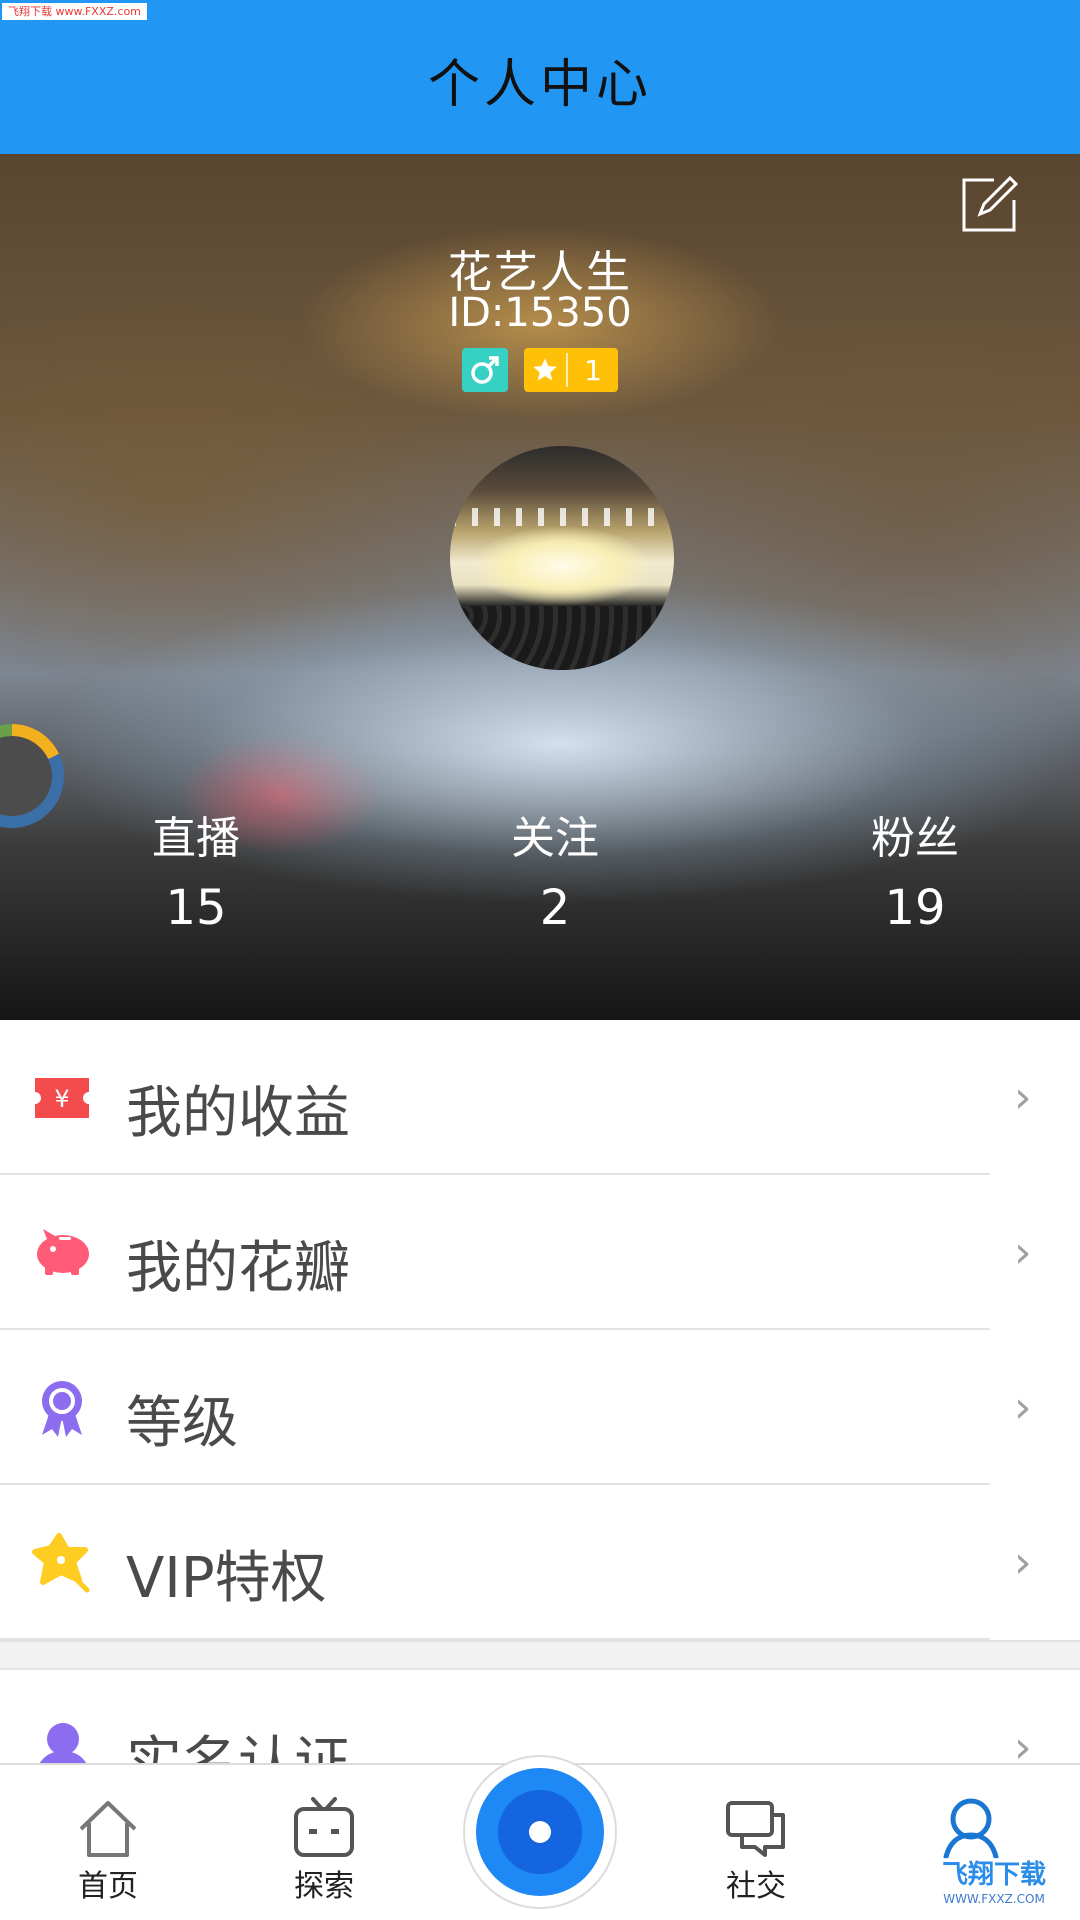  Describe the element at coordinates (915, 869) in the screenshot. I see `stat-fans: 粉丝 19` at that location.